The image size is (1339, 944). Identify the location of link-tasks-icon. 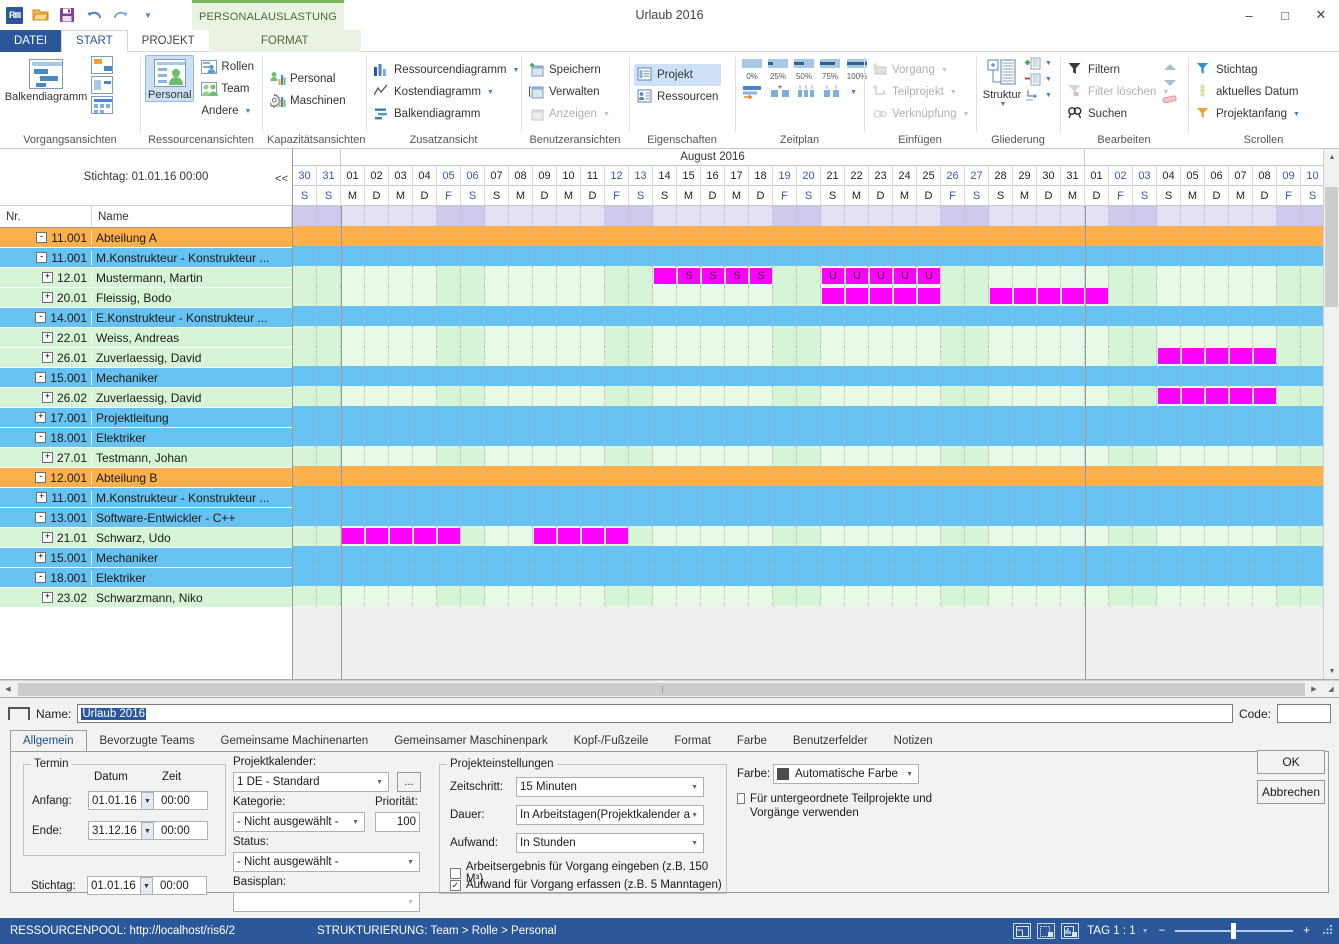
(806, 92).